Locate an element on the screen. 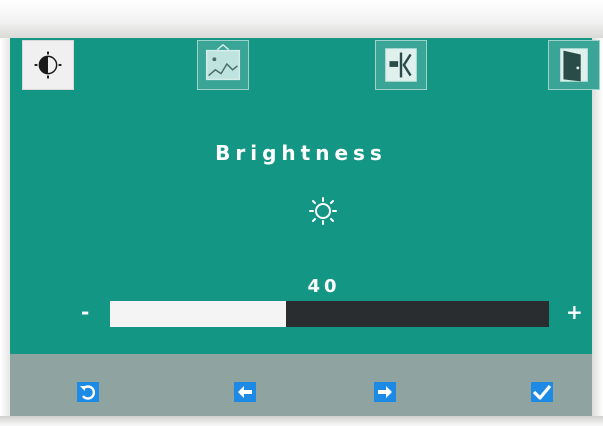 The height and width of the screenshot is (426, 603). checkmark-icon is located at coordinates (542, 392).